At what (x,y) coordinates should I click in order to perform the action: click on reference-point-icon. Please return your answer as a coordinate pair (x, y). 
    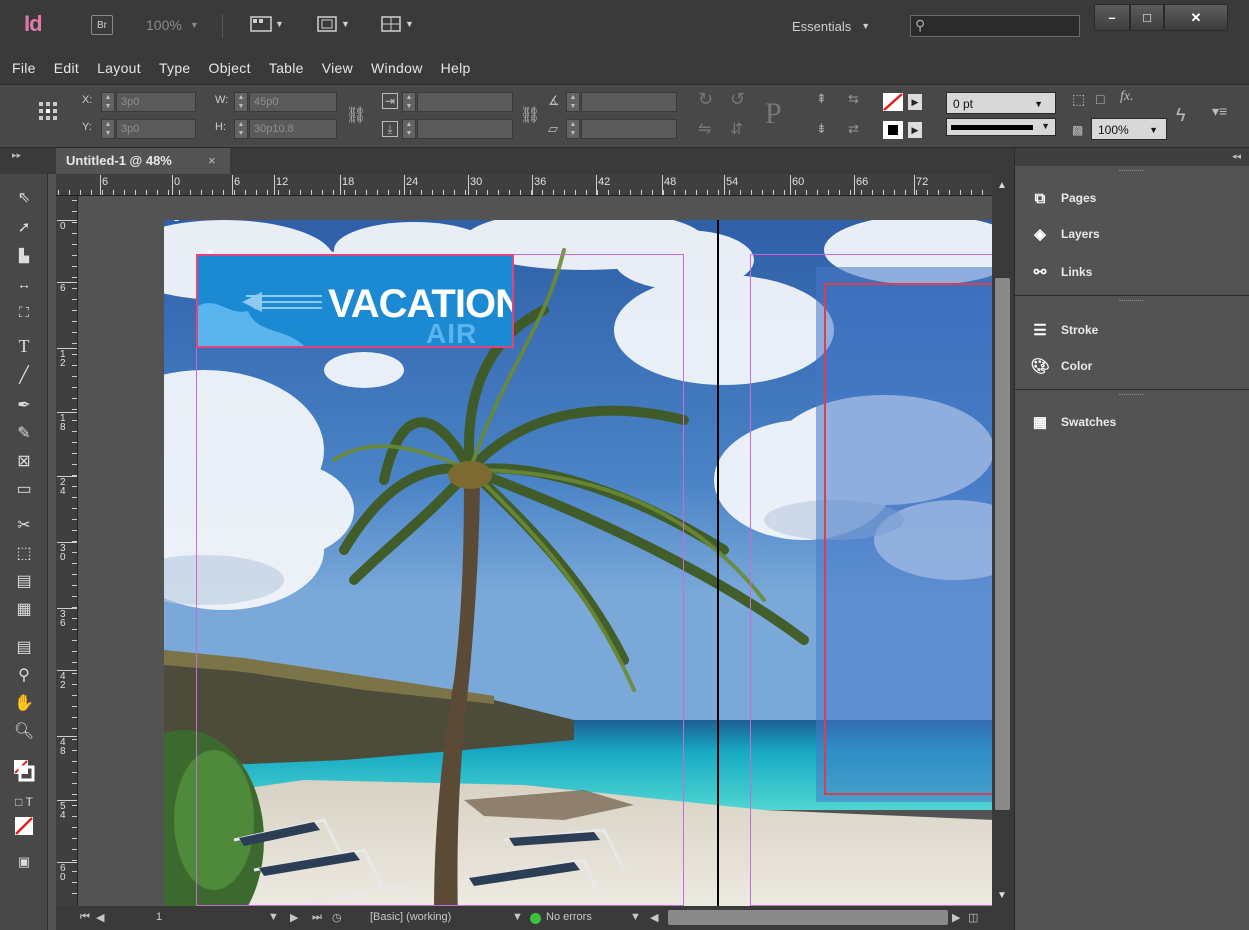
    Looking at the image, I should click on (48, 112).